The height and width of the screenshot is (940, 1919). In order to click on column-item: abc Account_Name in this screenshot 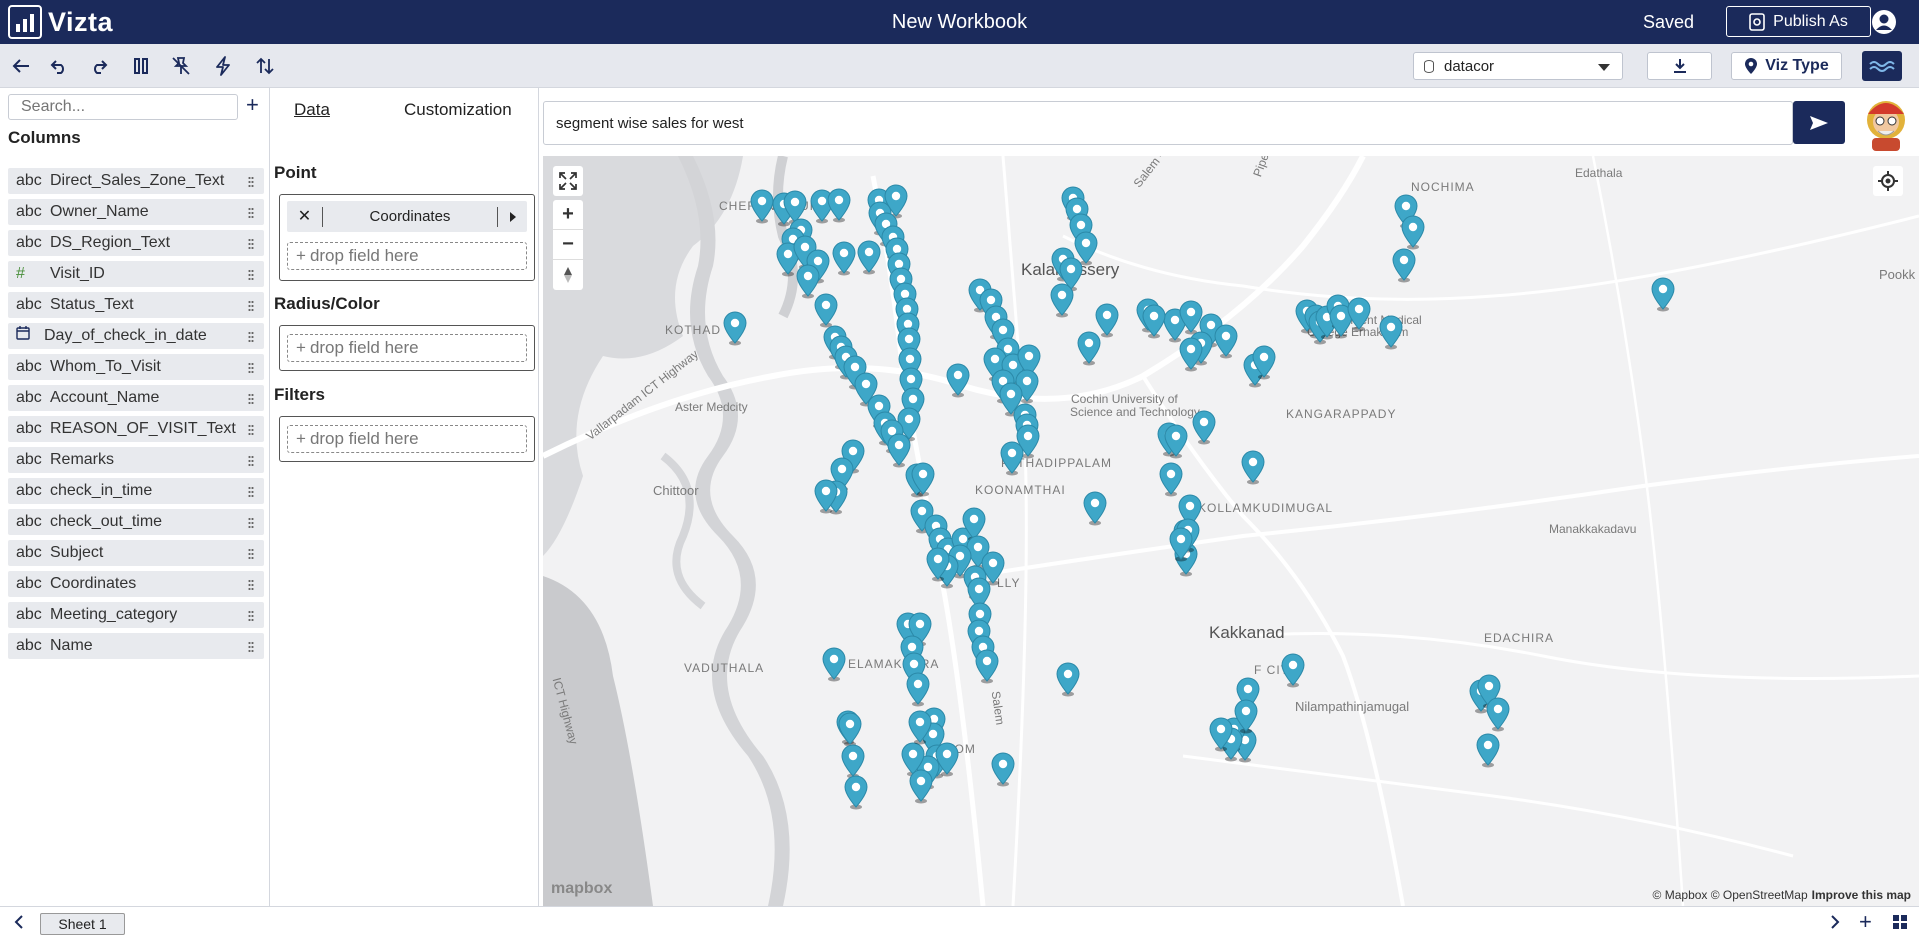, I will do `click(136, 398)`.